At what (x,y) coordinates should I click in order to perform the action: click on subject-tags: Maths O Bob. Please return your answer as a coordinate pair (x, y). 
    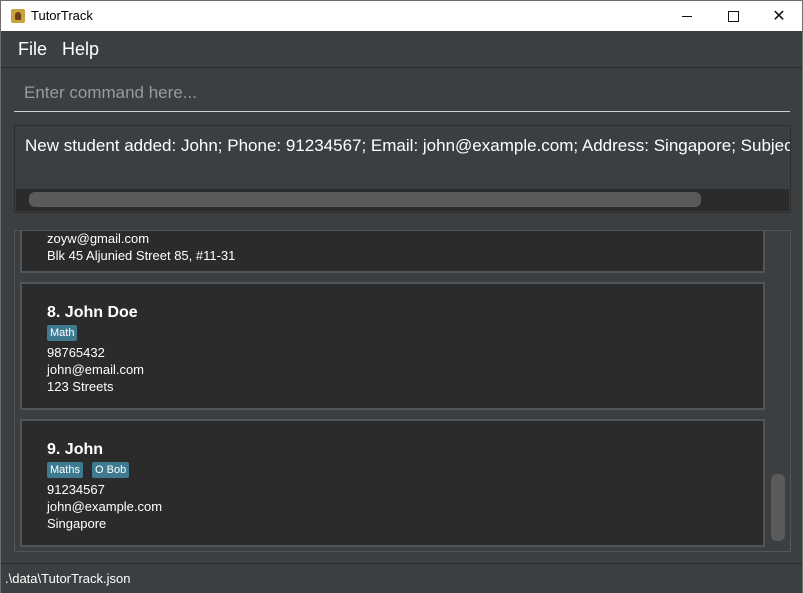
    Looking at the image, I should click on (197, 471).